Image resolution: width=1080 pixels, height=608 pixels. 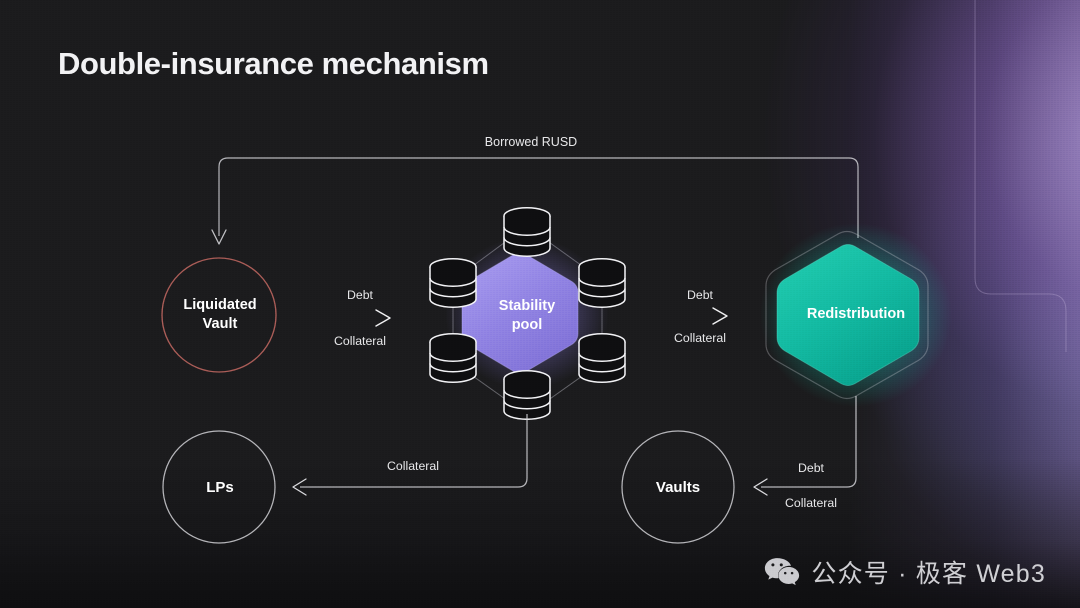 I want to click on pool-to-lps-path, so click(x=414, y=451).